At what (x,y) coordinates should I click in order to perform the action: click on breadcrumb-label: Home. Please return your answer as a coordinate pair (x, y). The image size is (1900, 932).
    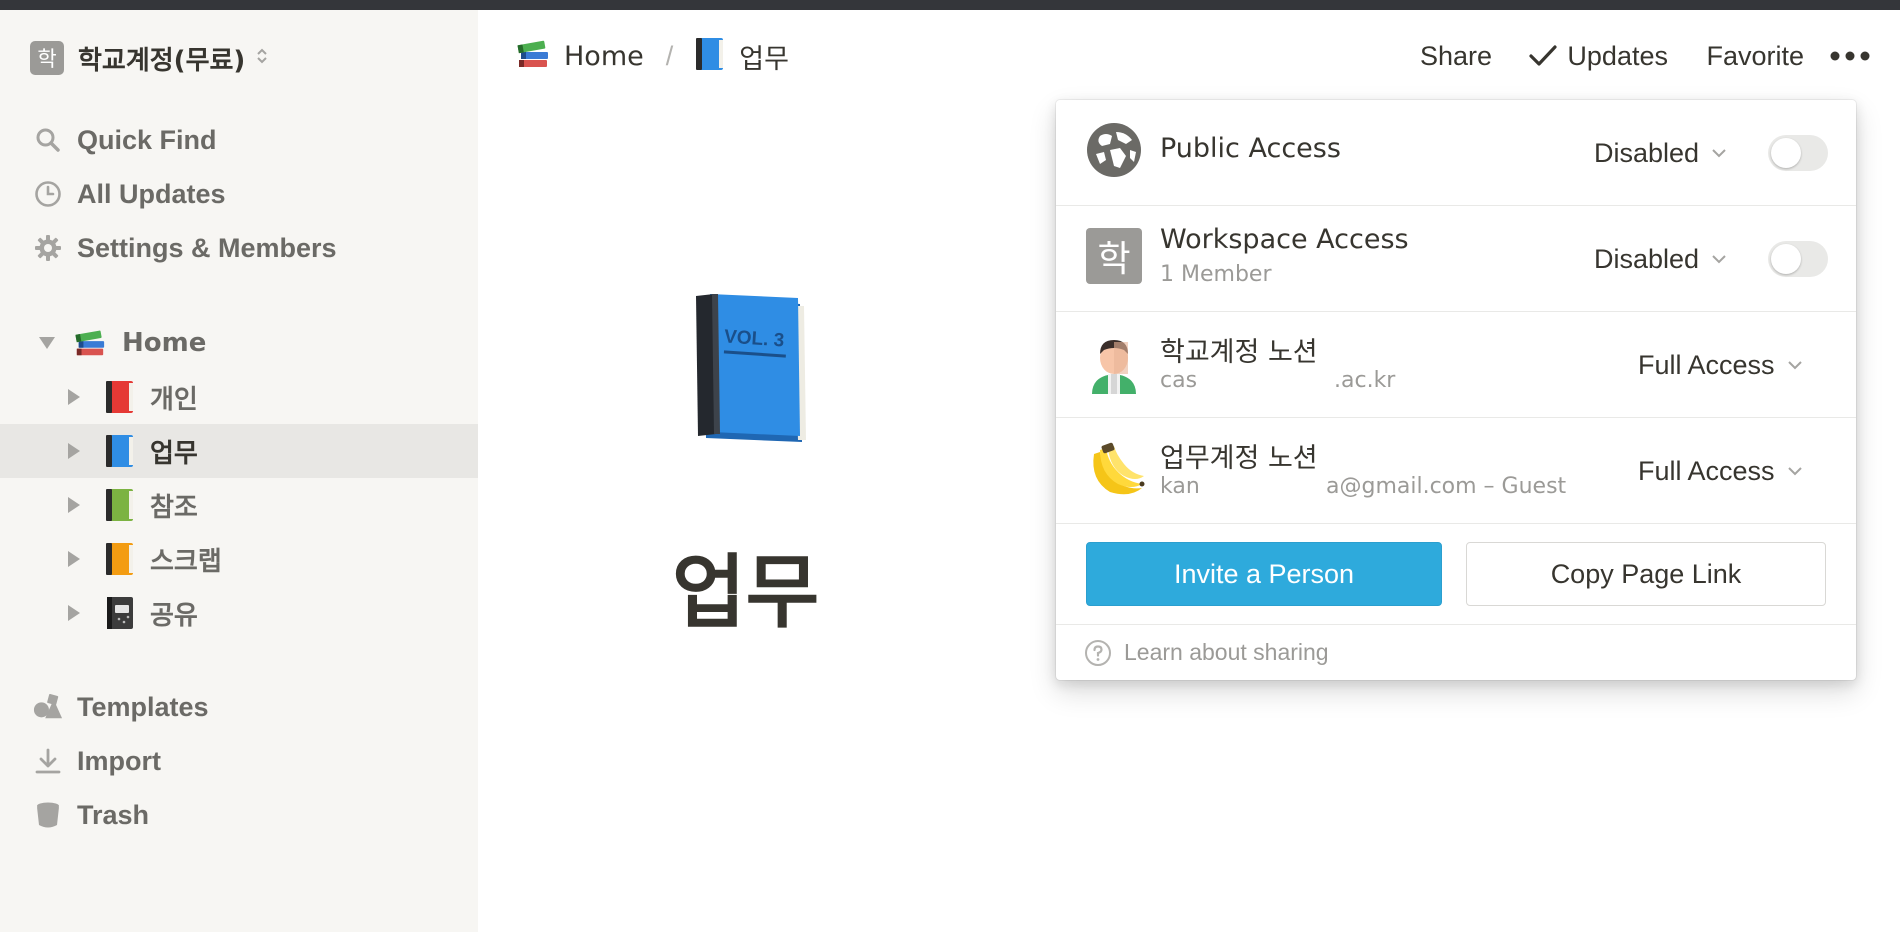
    Looking at the image, I should click on (604, 56).